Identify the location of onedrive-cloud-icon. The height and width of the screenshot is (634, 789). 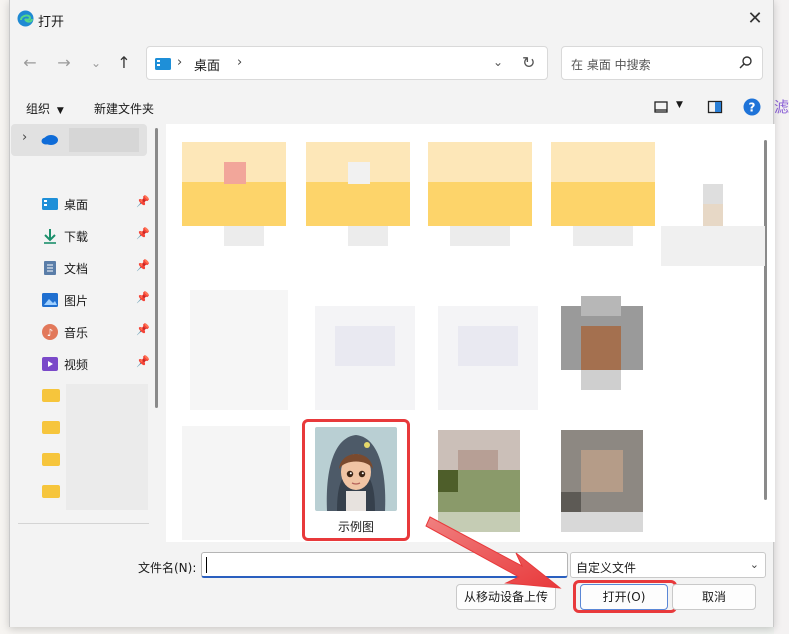
(49, 140).